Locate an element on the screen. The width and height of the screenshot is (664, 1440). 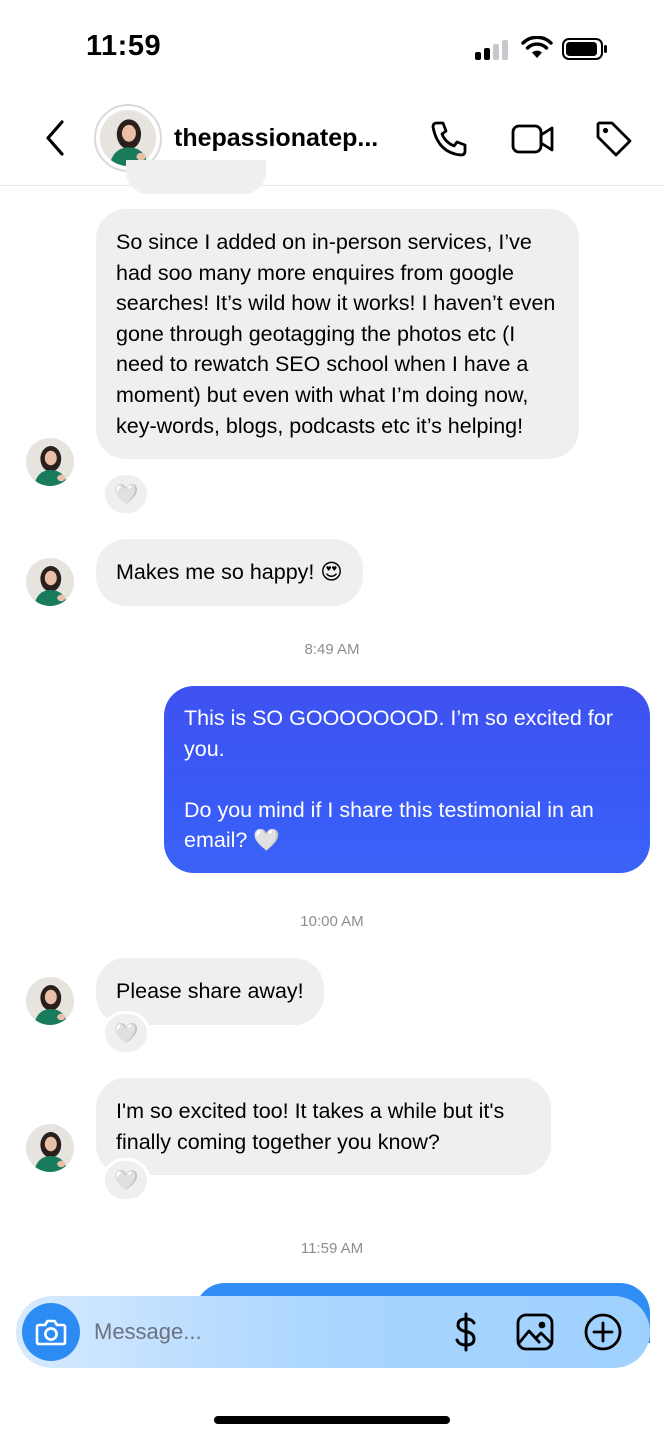
camera-icon is located at coordinates (51, 1332).